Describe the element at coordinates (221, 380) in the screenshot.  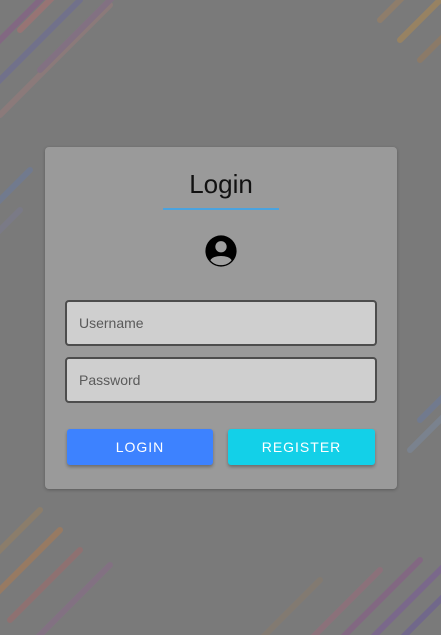
I see `password-input` at that location.